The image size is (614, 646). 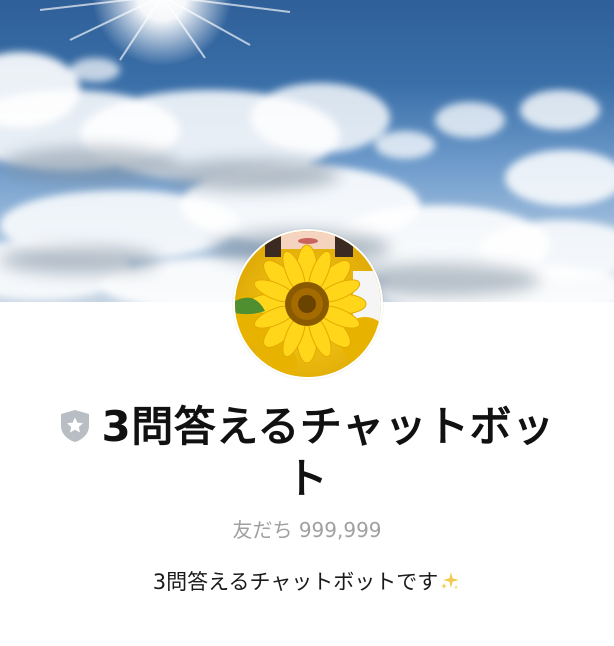 What do you see at coordinates (75, 426) in the screenshot?
I see `shield-star-icon` at bounding box center [75, 426].